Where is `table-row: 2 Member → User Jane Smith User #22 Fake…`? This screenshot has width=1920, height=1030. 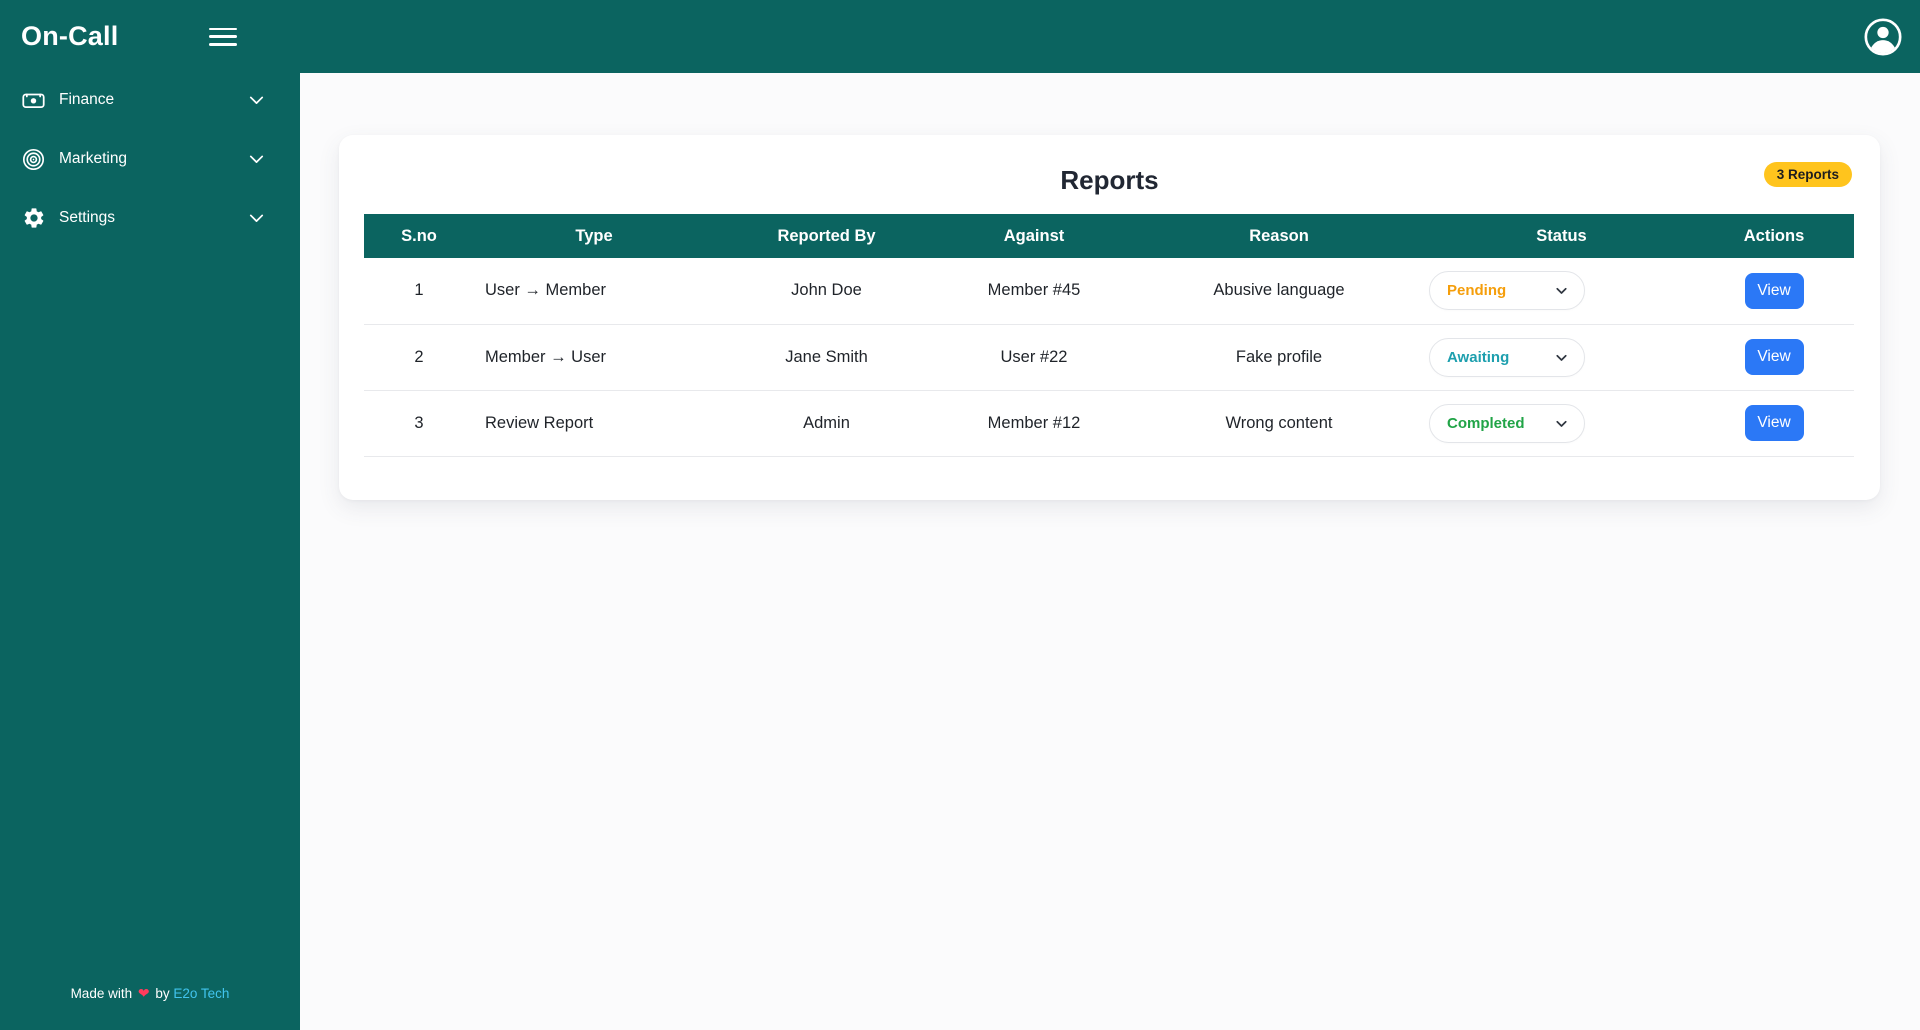 table-row: 2 Member → User Jane Smith User #22 Fake… is located at coordinates (1109, 357).